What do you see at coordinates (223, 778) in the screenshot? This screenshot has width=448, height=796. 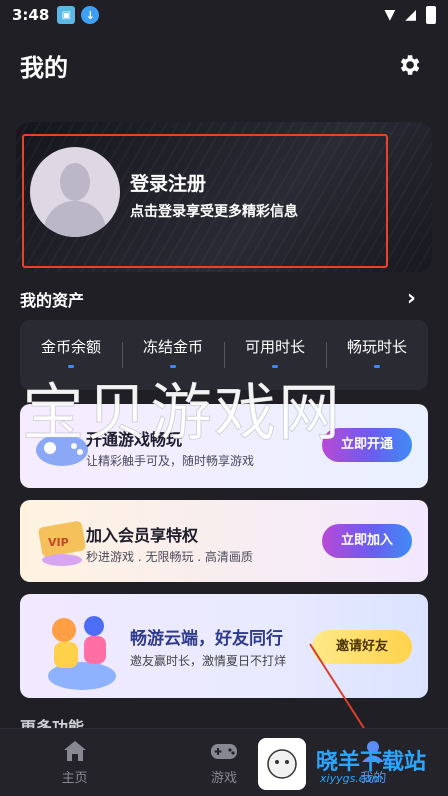 I see `nav-games-label: 游戏` at bounding box center [223, 778].